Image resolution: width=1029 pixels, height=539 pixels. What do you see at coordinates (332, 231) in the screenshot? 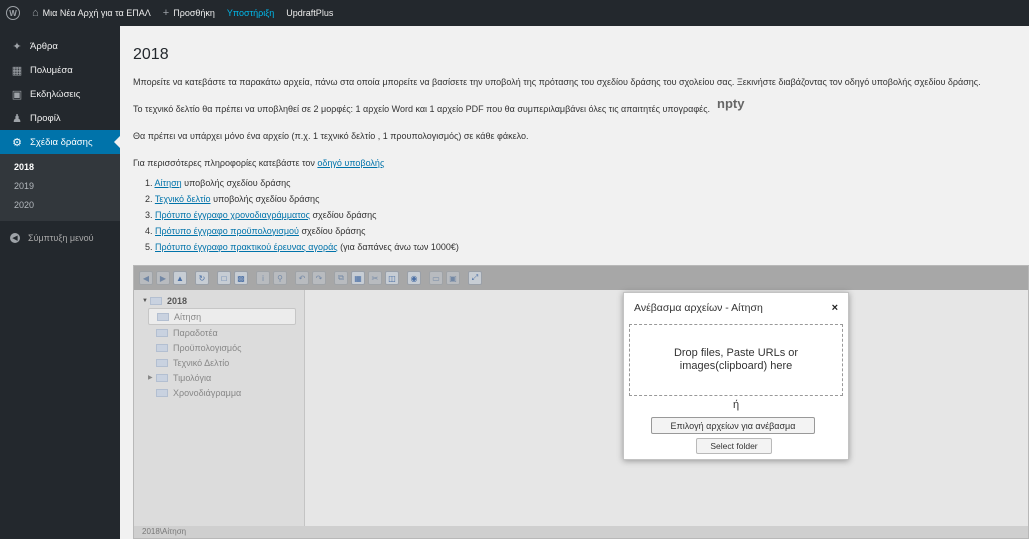
I see `list-text: σχεδίου δράσης` at bounding box center [332, 231].